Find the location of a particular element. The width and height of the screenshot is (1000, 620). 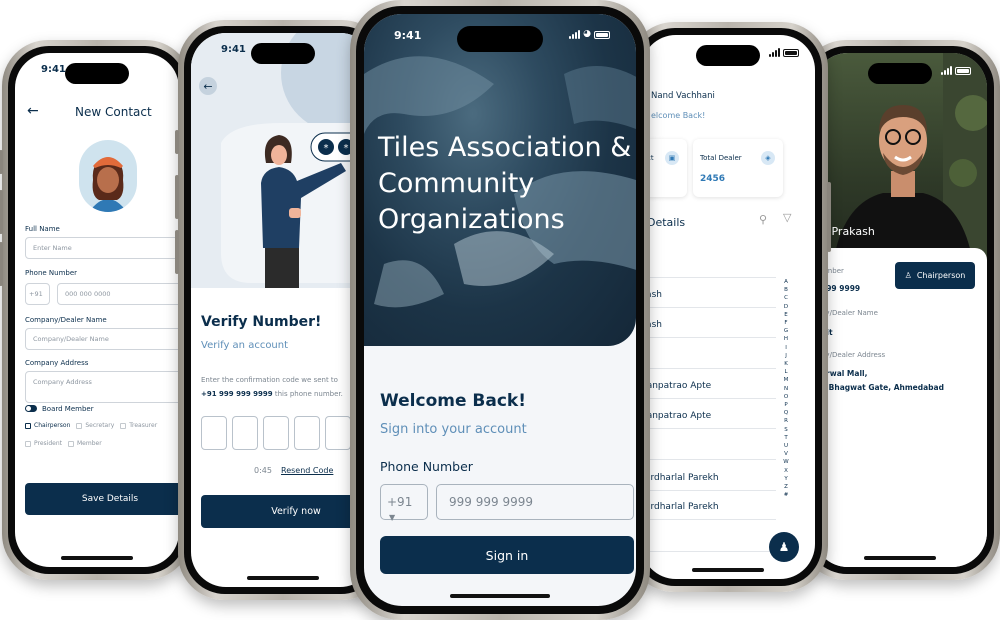

alphabet-letter: C is located at coordinates (786, 298).